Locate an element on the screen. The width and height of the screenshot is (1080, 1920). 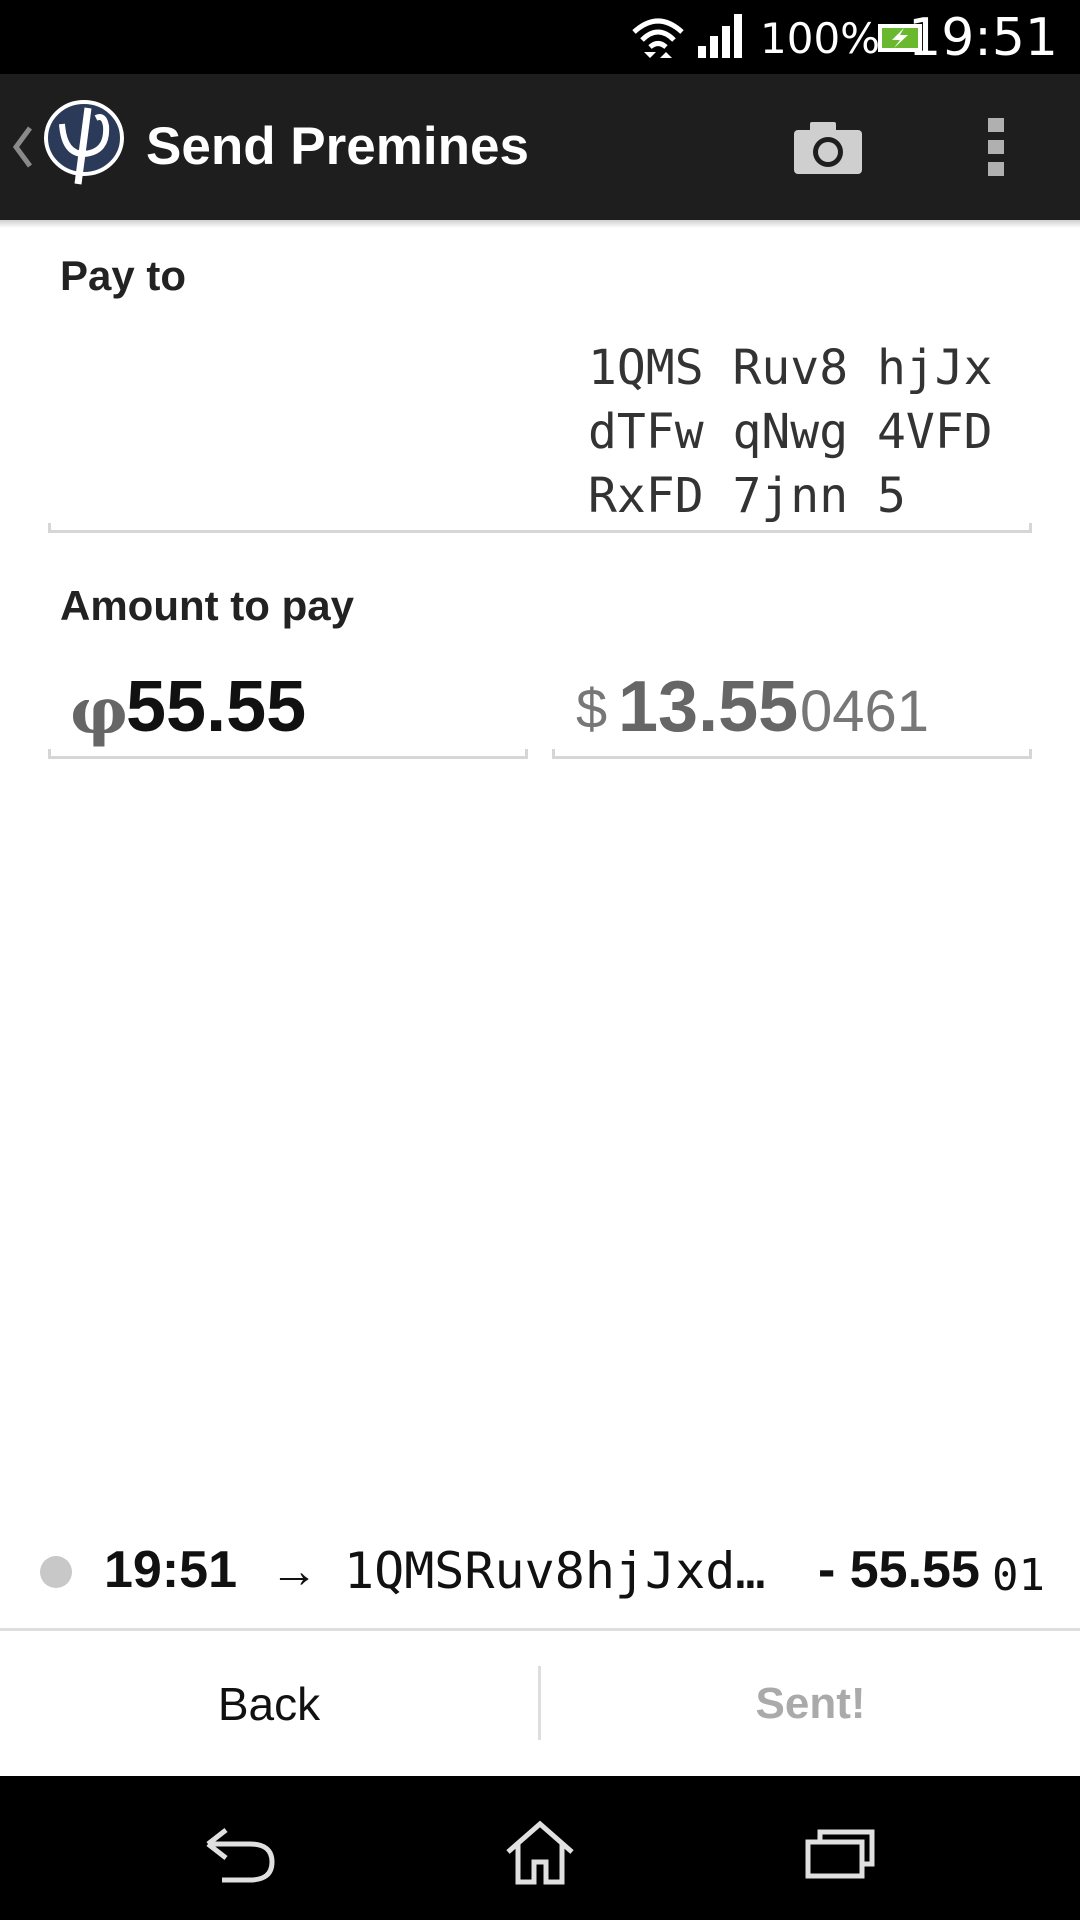
transaction-amount: - 55.55 is located at coordinates (899, 1570).